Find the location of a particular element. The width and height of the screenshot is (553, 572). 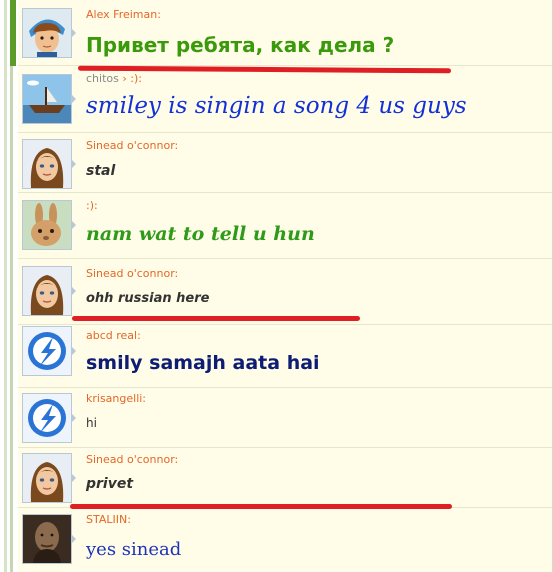

boat-avatar is located at coordinates (47, 99).